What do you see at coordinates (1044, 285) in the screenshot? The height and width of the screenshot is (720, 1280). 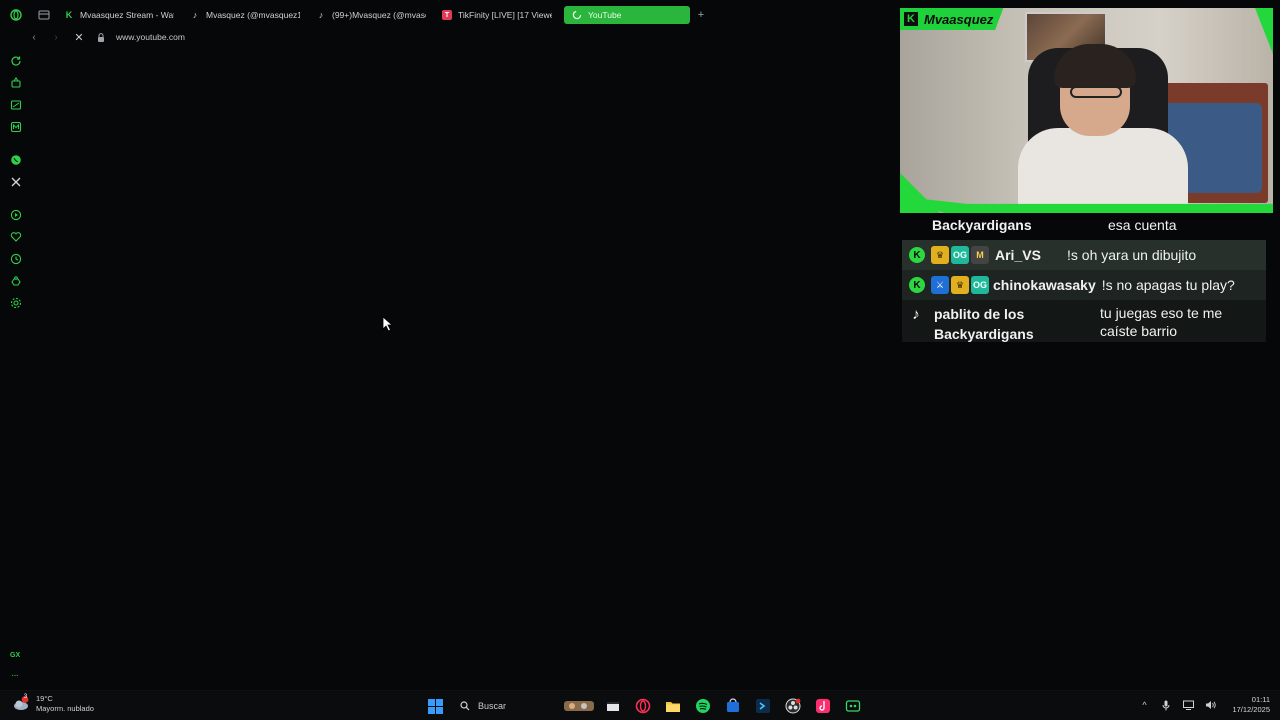 I see `chat-username: chinokawasaky` at bounding box center [1044, 285].